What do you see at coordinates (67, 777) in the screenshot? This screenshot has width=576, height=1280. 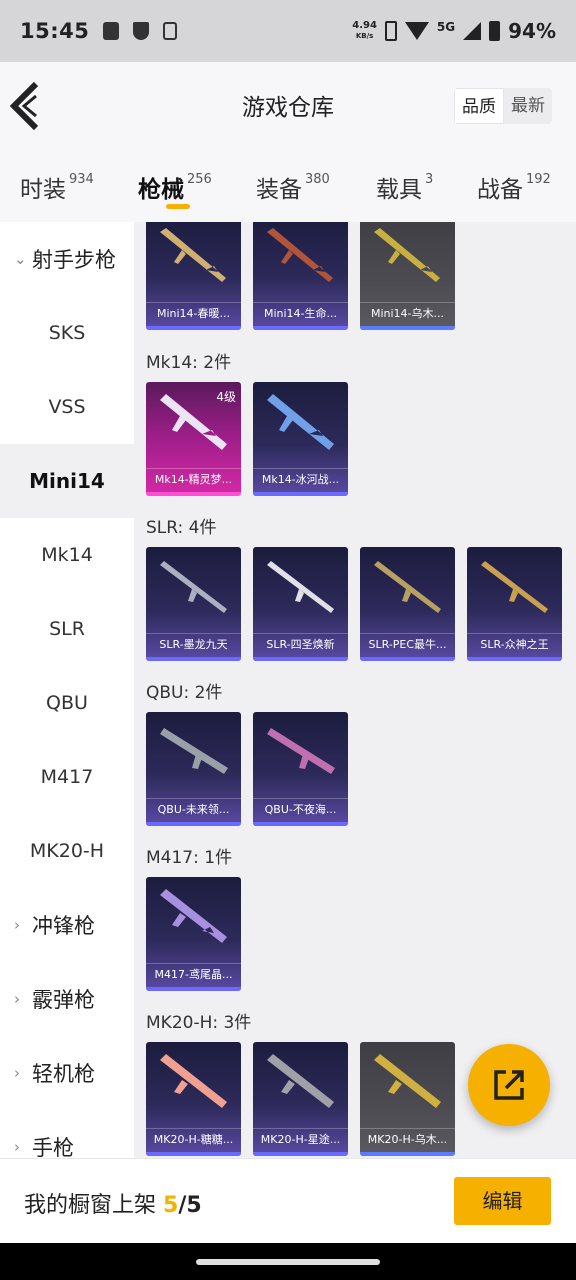 I see `sidebar-item-m417: M417` at bounding box center [67, 777].